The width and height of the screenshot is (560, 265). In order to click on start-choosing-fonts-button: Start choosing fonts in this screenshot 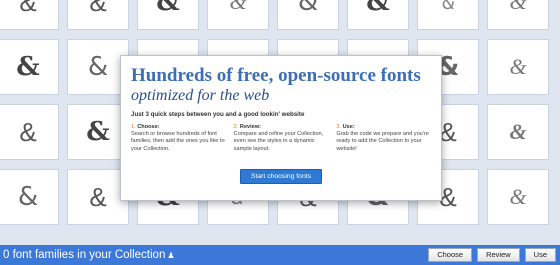, I will do `click(281, 176)`.